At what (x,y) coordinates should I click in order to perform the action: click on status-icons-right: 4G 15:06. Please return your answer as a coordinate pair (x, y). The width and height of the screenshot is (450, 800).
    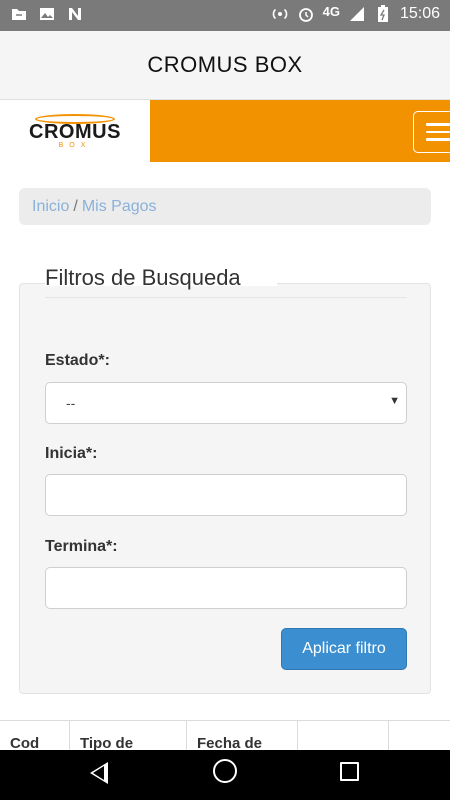
    Looking at the image, I should click on (355, 13).